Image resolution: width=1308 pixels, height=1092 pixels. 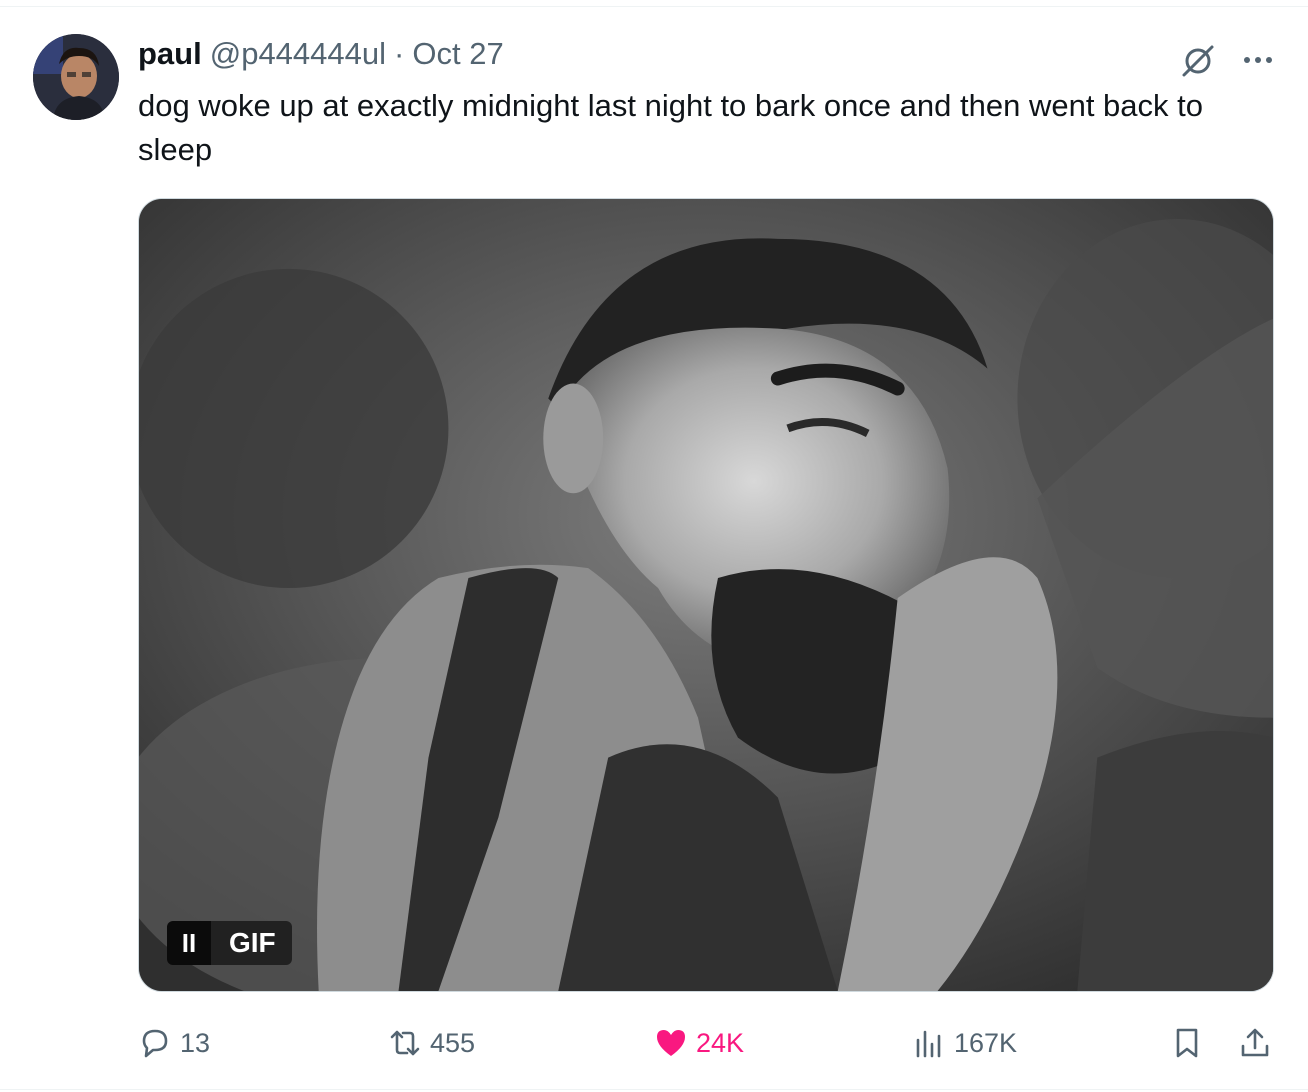 What do you see at coordinates (251, 943) in the screenshot?
I see `gif-label: GIF` at bounding box center [251, 943].